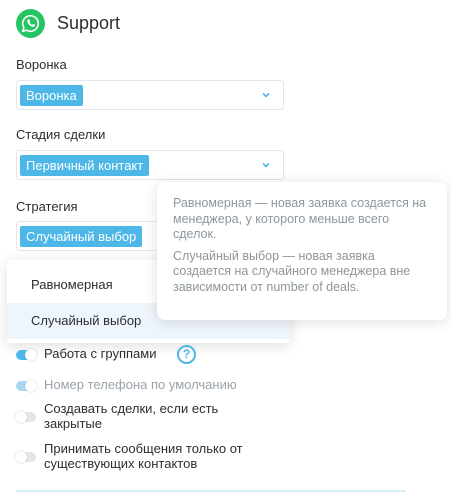 Image resolution: width=451 pixels, height=496 pixels. I want to click on strategy-label: Стратегия, so click(47, 206).